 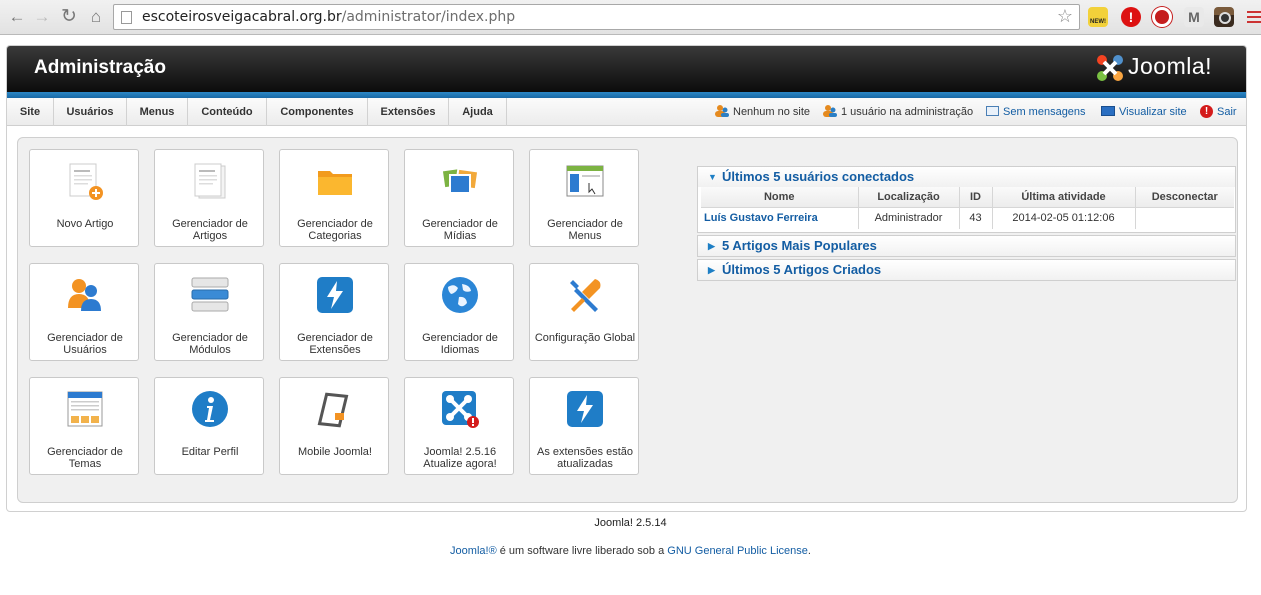 I want to click on gpl-link: GNU General Public License, so click(x=737, y=551).